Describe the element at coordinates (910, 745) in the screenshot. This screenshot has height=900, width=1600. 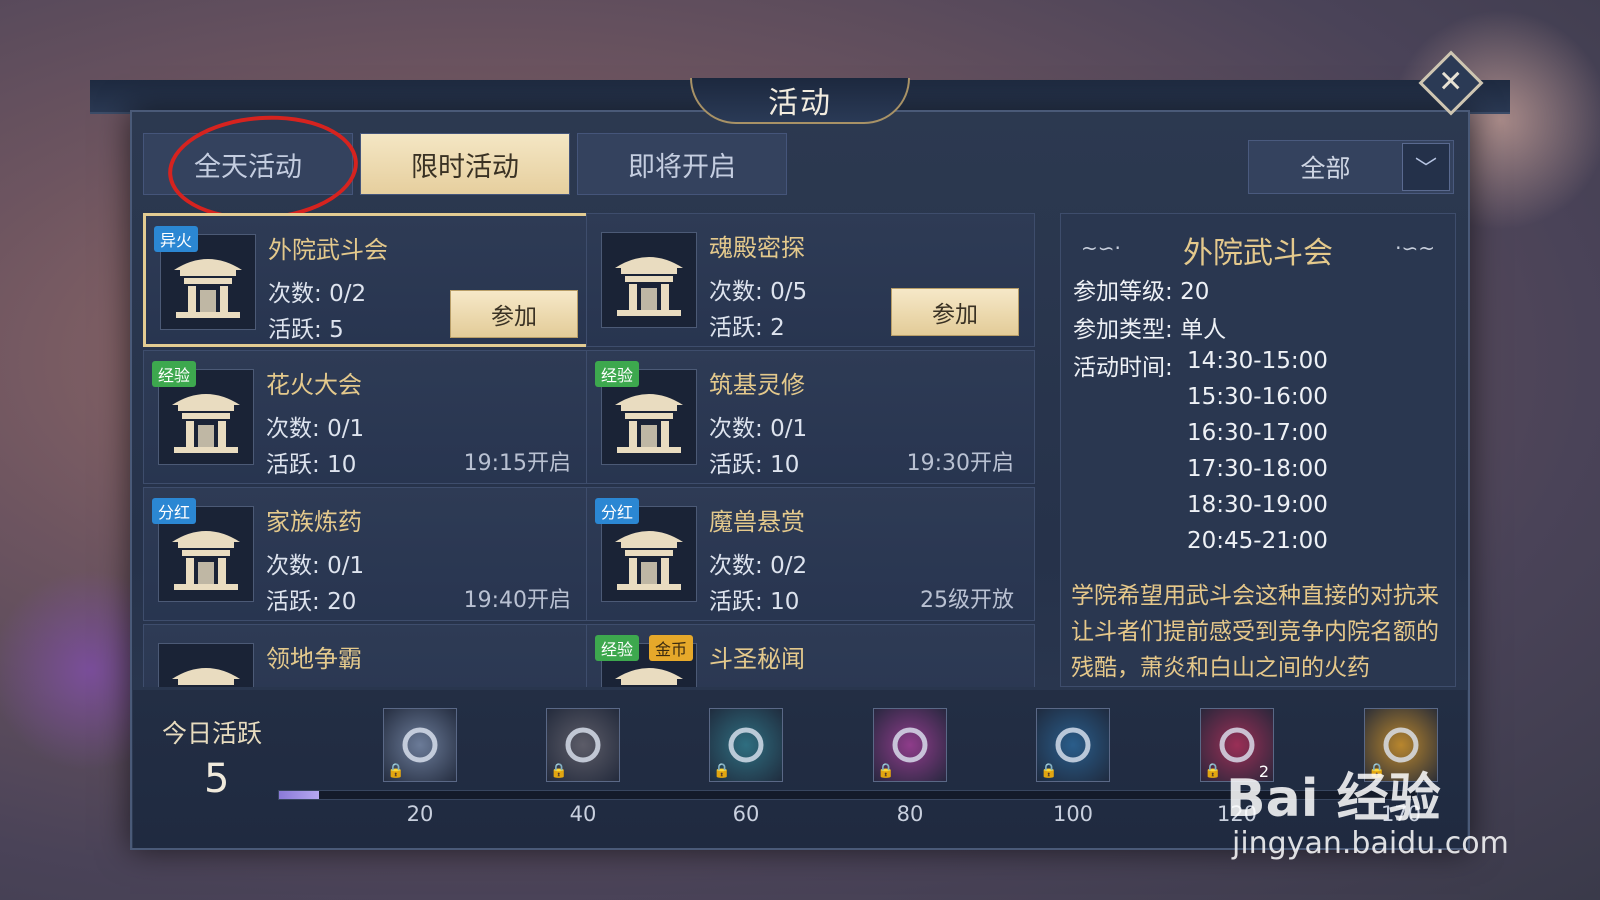
I see `gift-box-icon: 🔒` at that location.